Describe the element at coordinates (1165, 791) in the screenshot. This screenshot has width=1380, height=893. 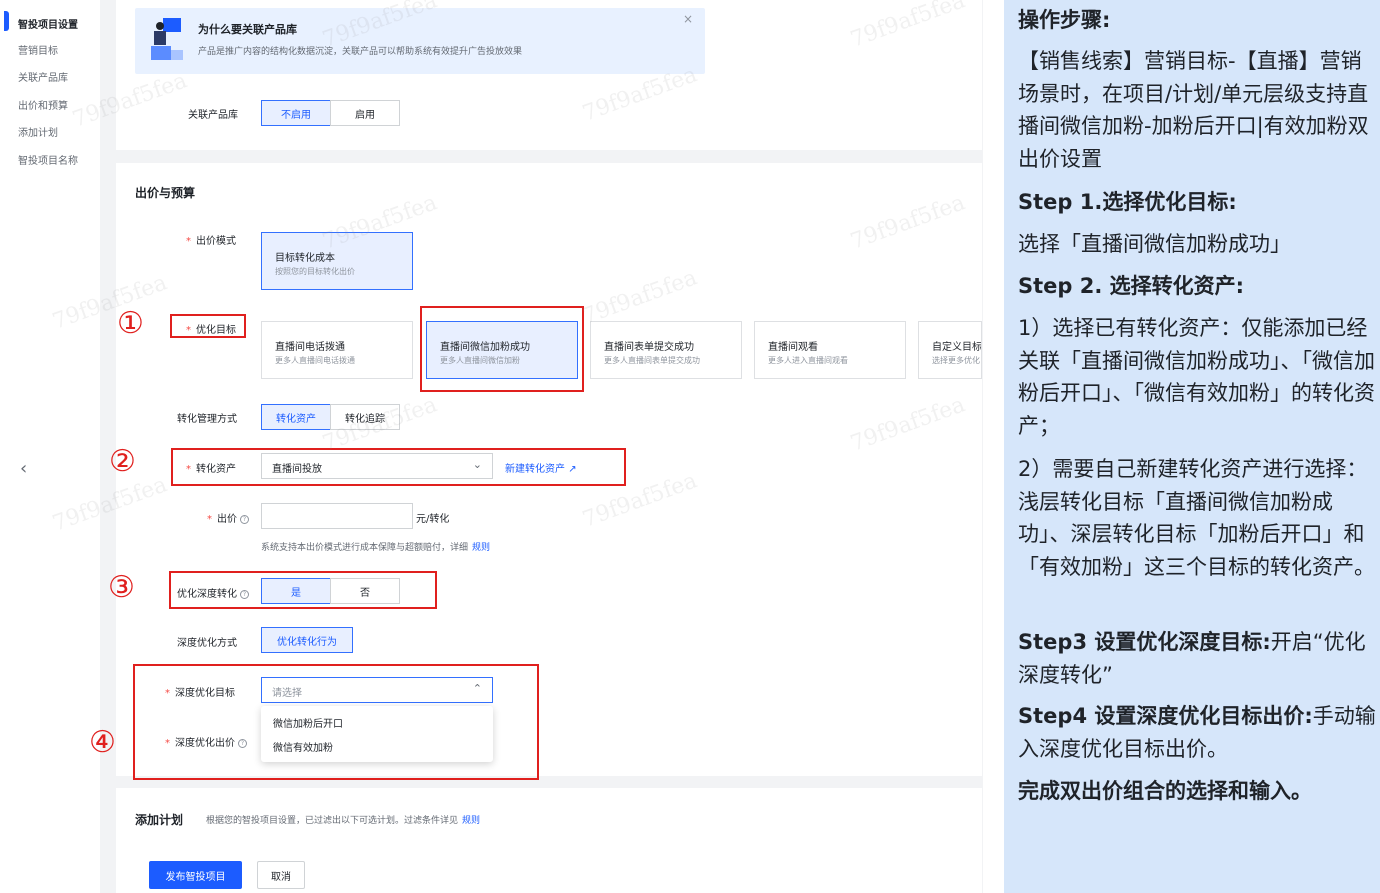
I see `panel-done: 完成双出价组合的选择和输入。` at that location.